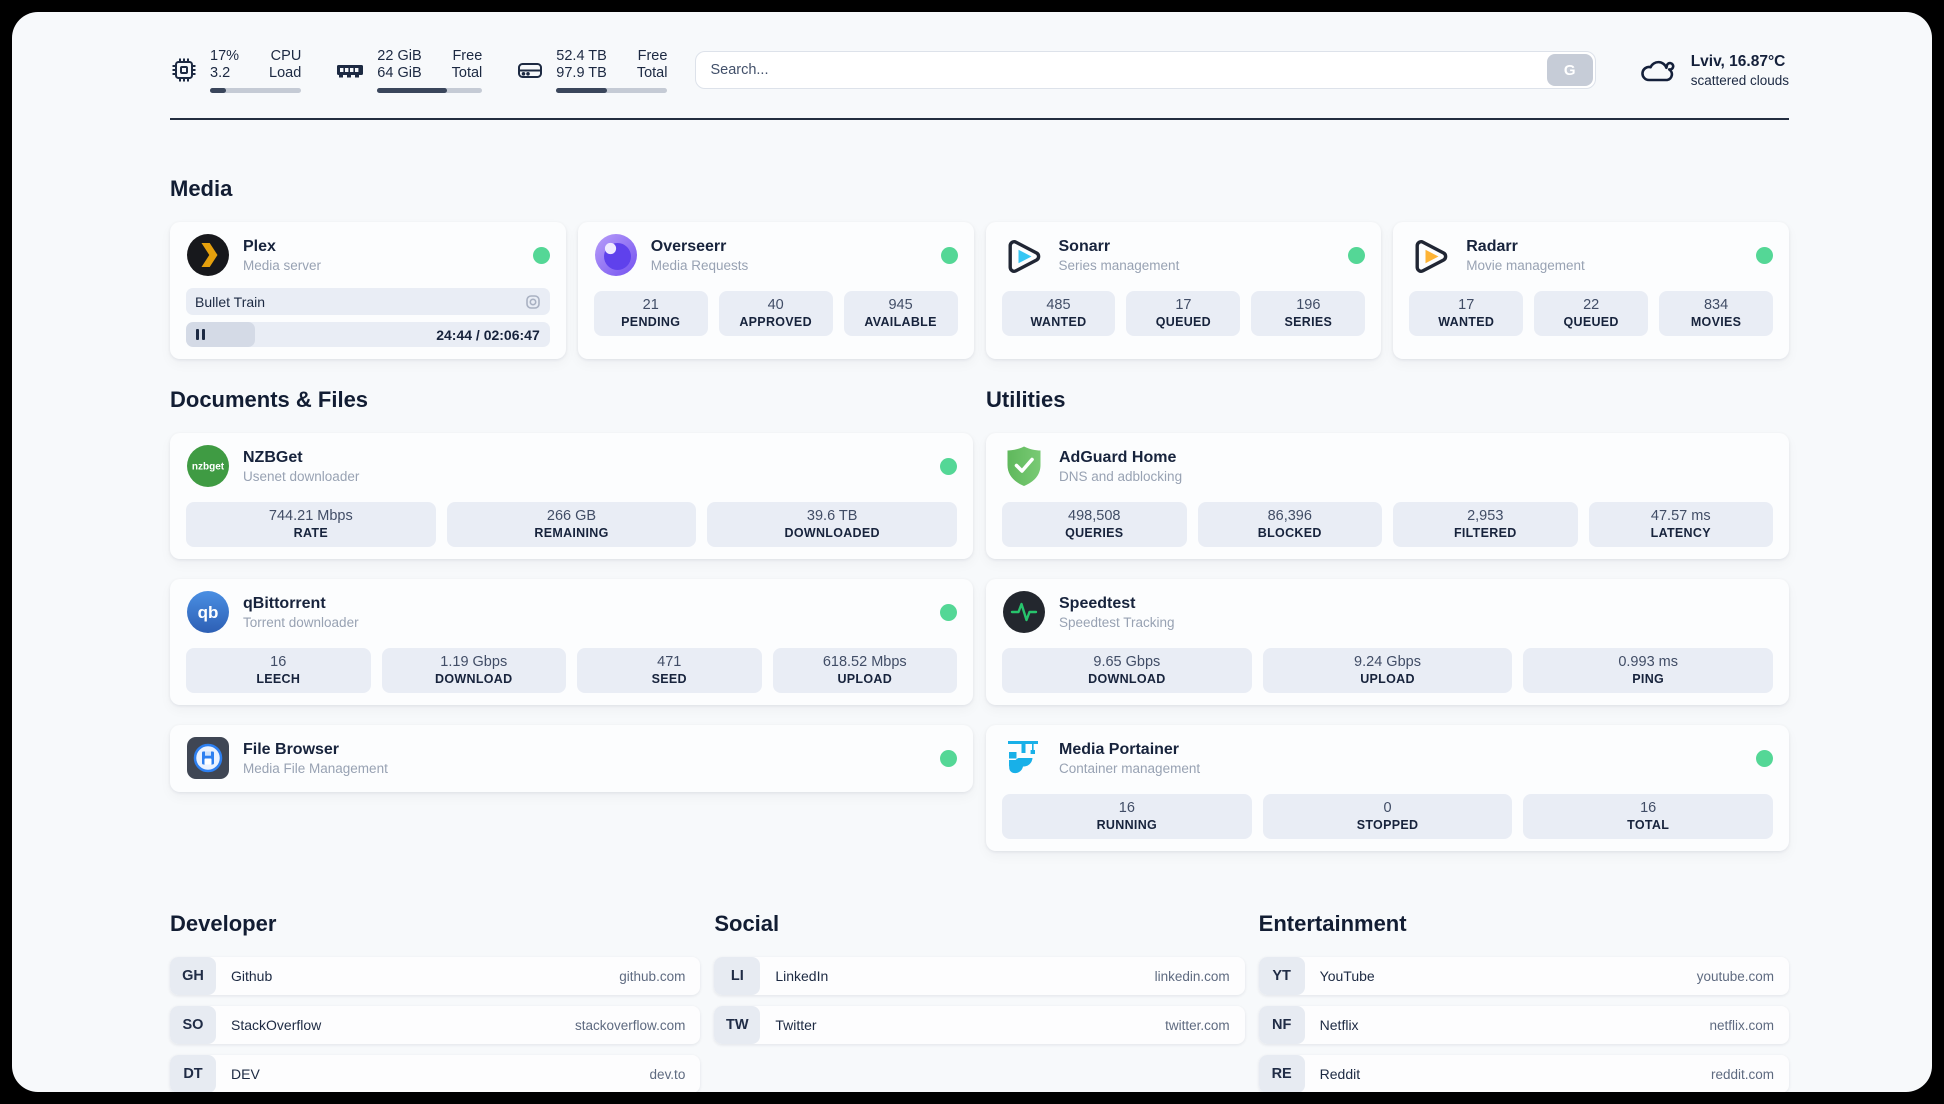 This screenshot has width=1944, height=1104. Describe the element at coordinates (208, 758) in the screenshot. I see `filebrowser-icon` at that location.